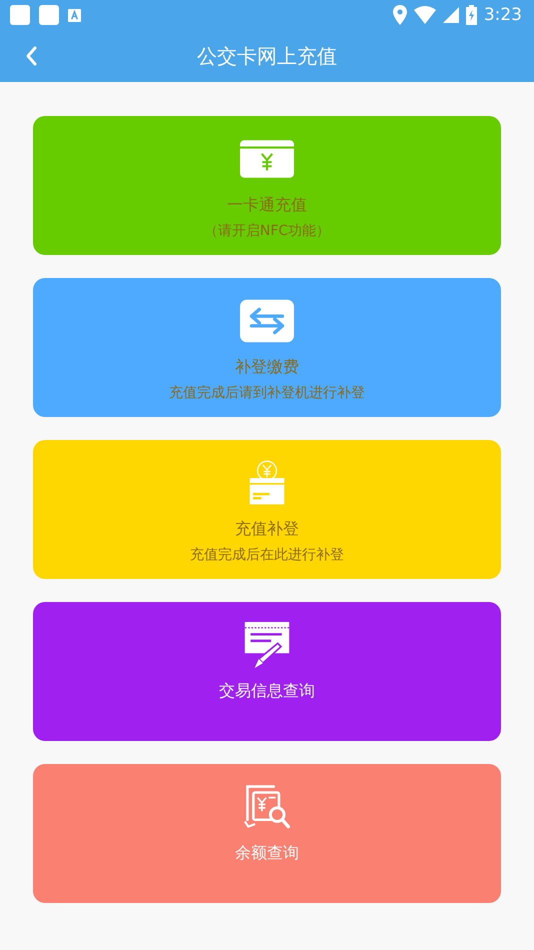  What do you see at coordinates (503, 15) in the screenshot?
I see `clock-time: 3:23` at bounding box center [503, 15].